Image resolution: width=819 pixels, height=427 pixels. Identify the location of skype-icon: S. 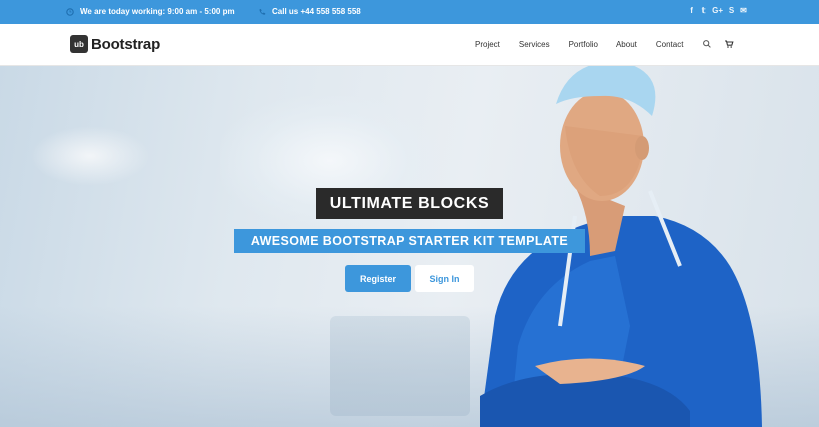
(731, 10).